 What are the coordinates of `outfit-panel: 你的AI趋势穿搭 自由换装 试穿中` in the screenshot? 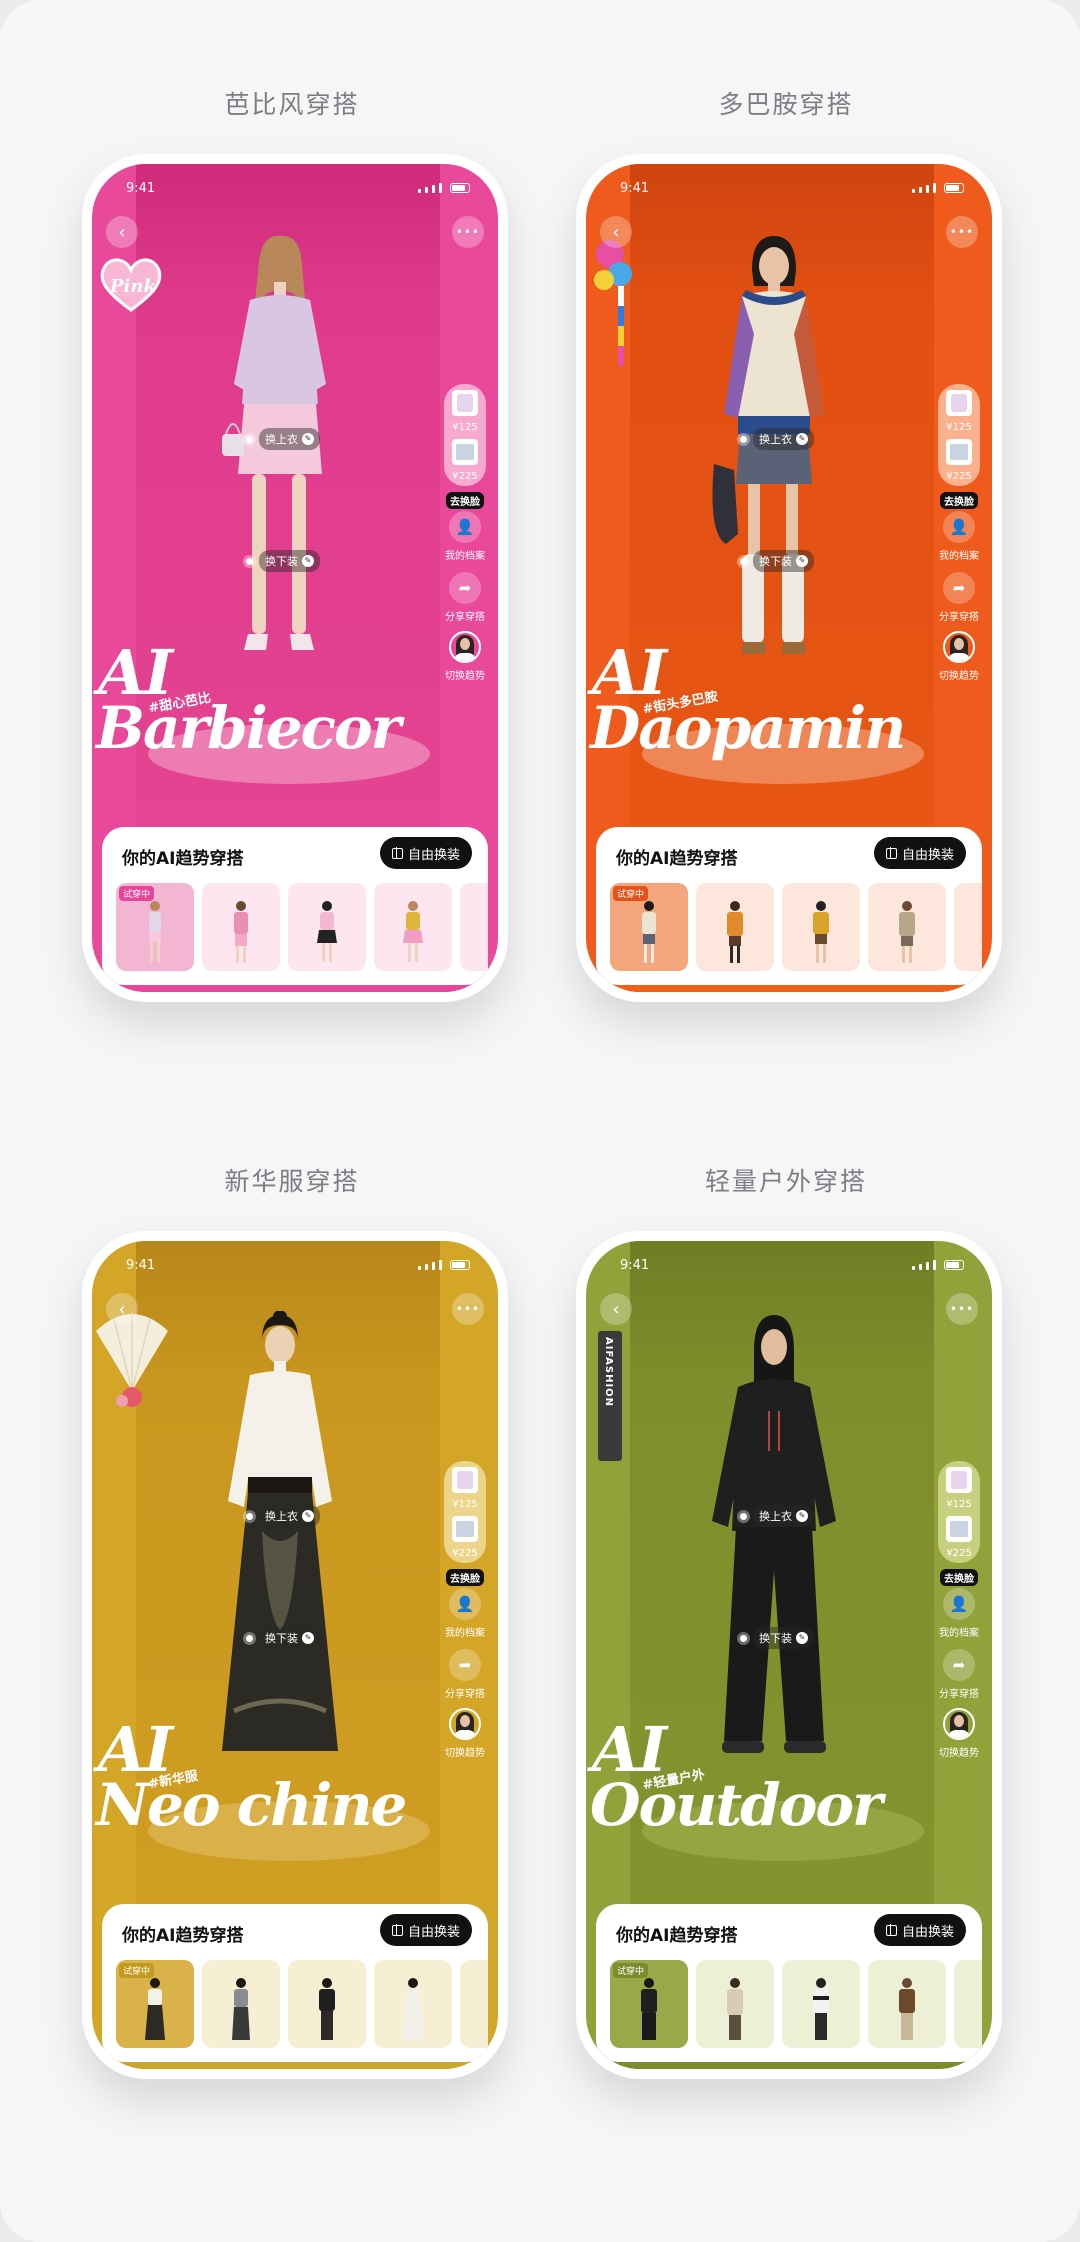 It's located at (789, 906).